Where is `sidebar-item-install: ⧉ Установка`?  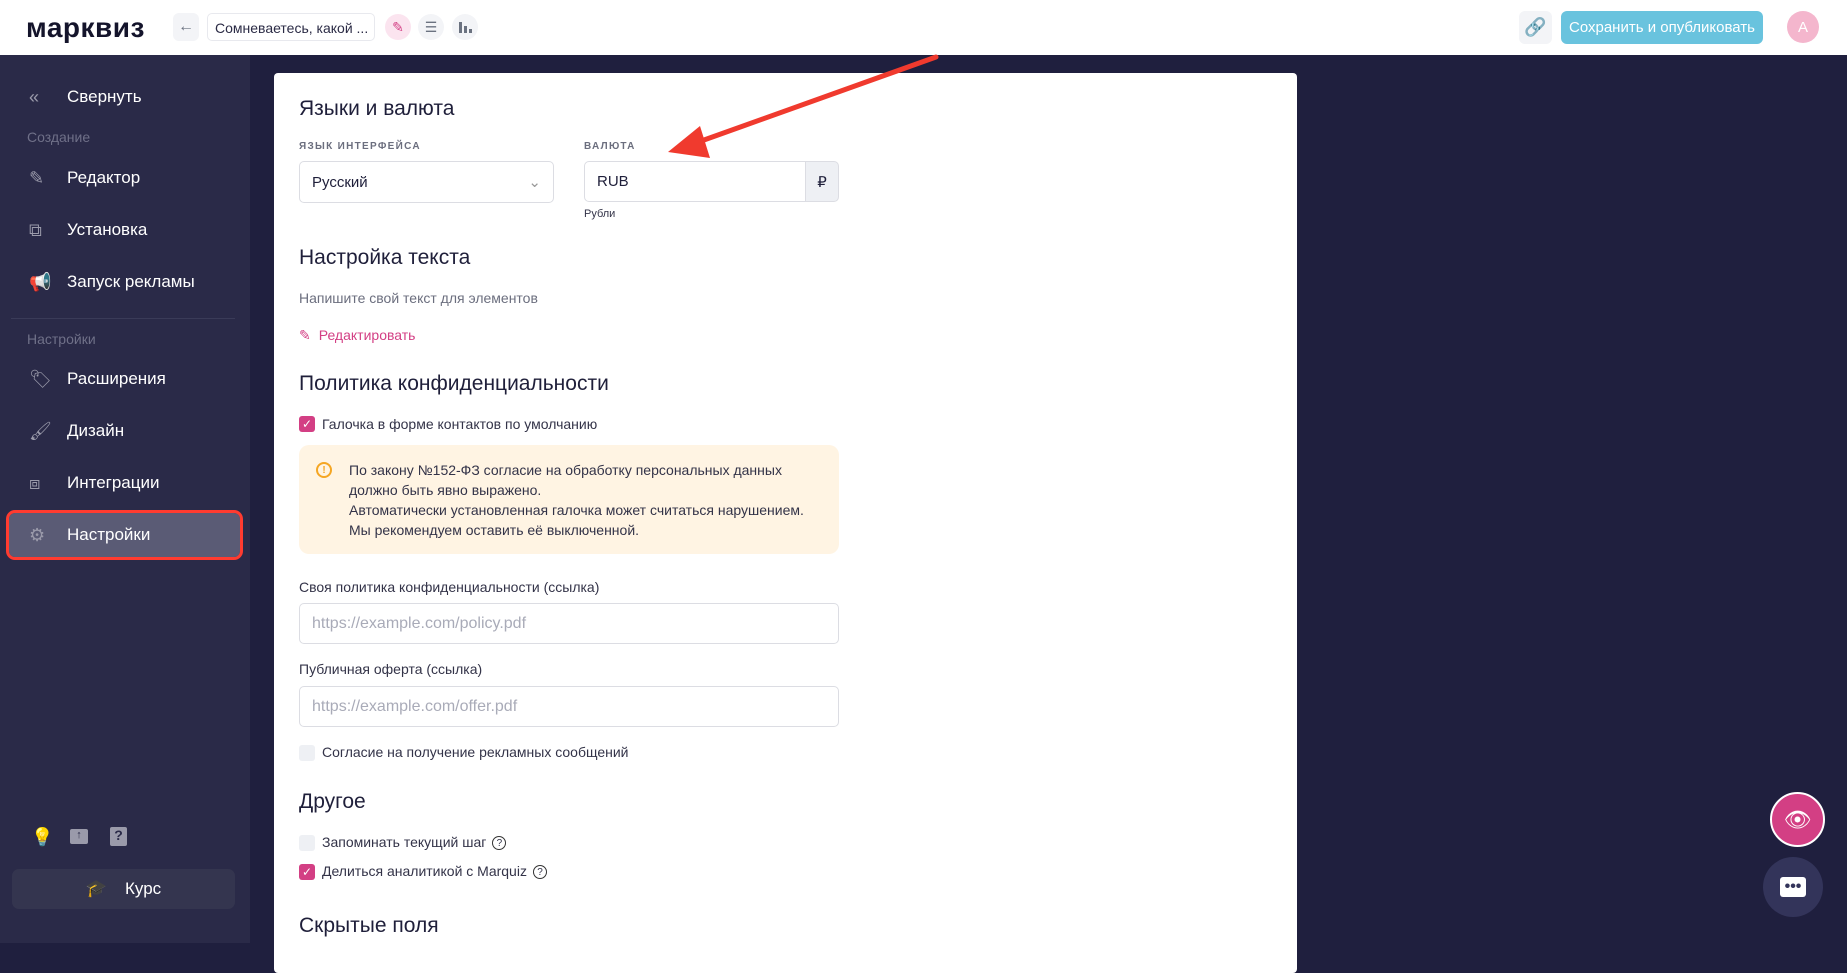
sidebar-item-install: ⧉ Установка is located at coordinates (124, 230).